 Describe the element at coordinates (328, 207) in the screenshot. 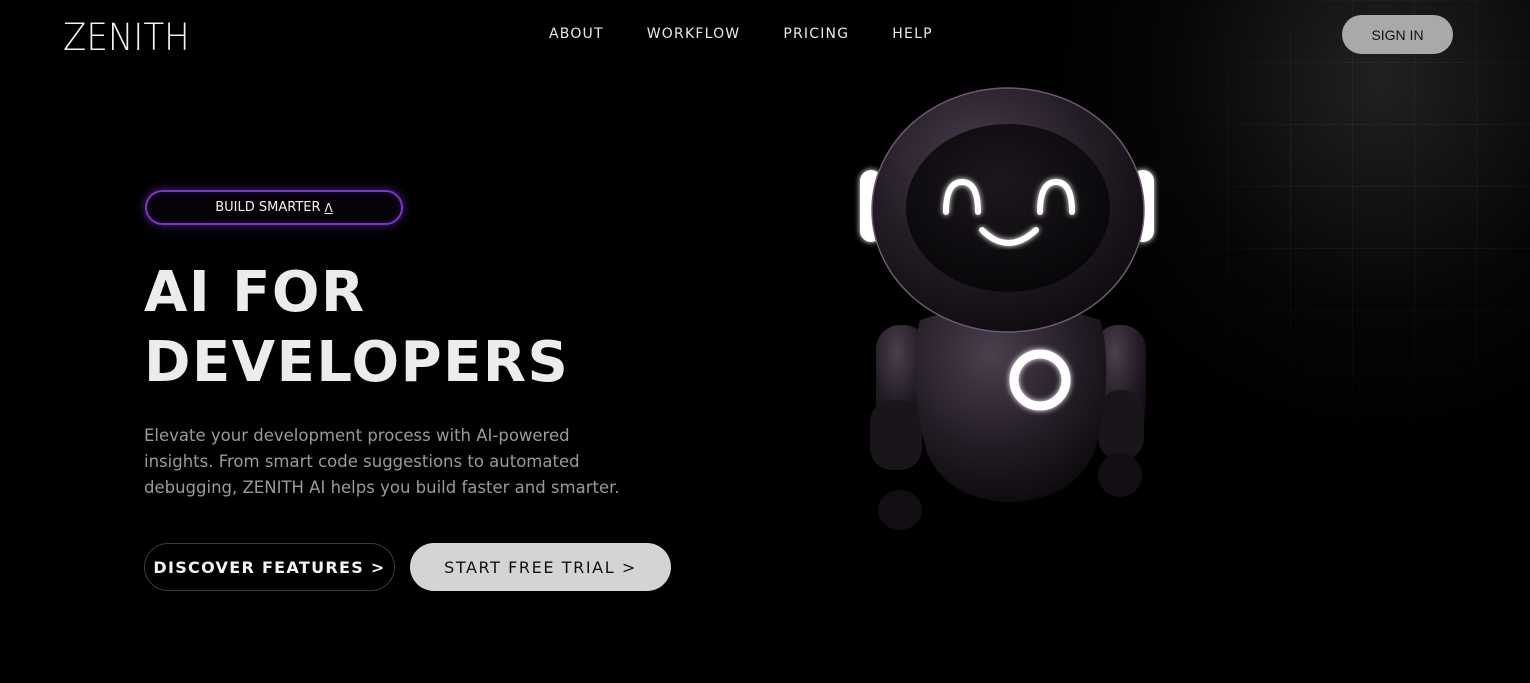

I see `caret-up-icon: Λ` at that location.